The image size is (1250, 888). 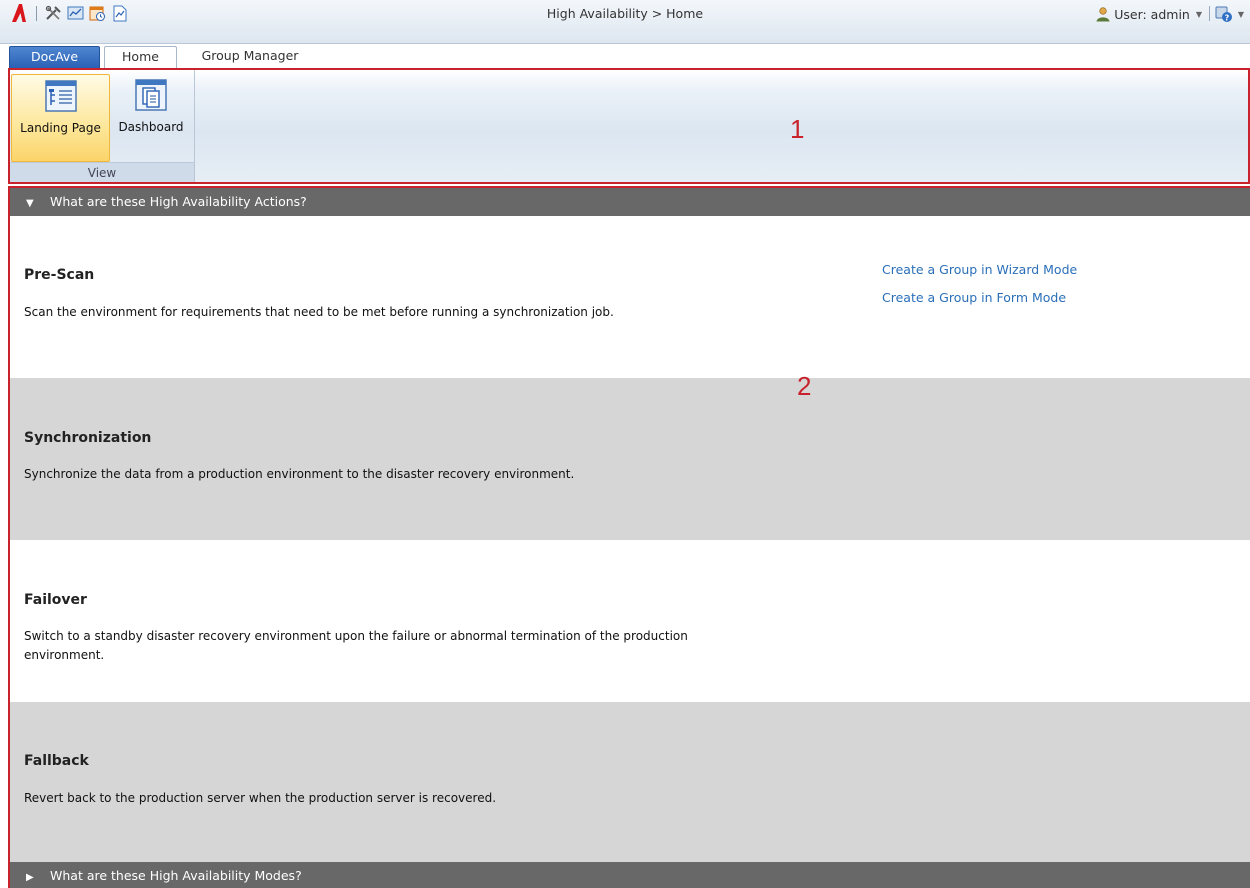 What do you see at coordinates (140, 57) in the screenshot?
I see `tab-home: Home` at bounding box center [140, 57].